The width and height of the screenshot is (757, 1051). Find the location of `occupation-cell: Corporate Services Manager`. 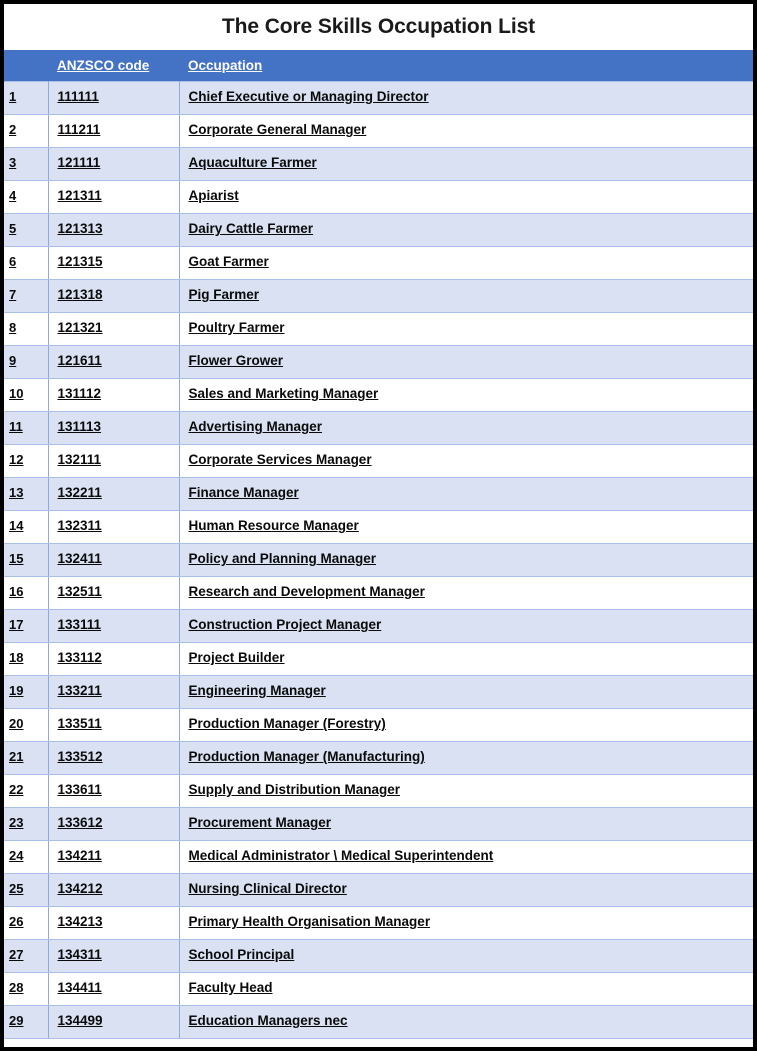

occupation-cell: Corporate Services Manager is located at coordinates (466, 460).